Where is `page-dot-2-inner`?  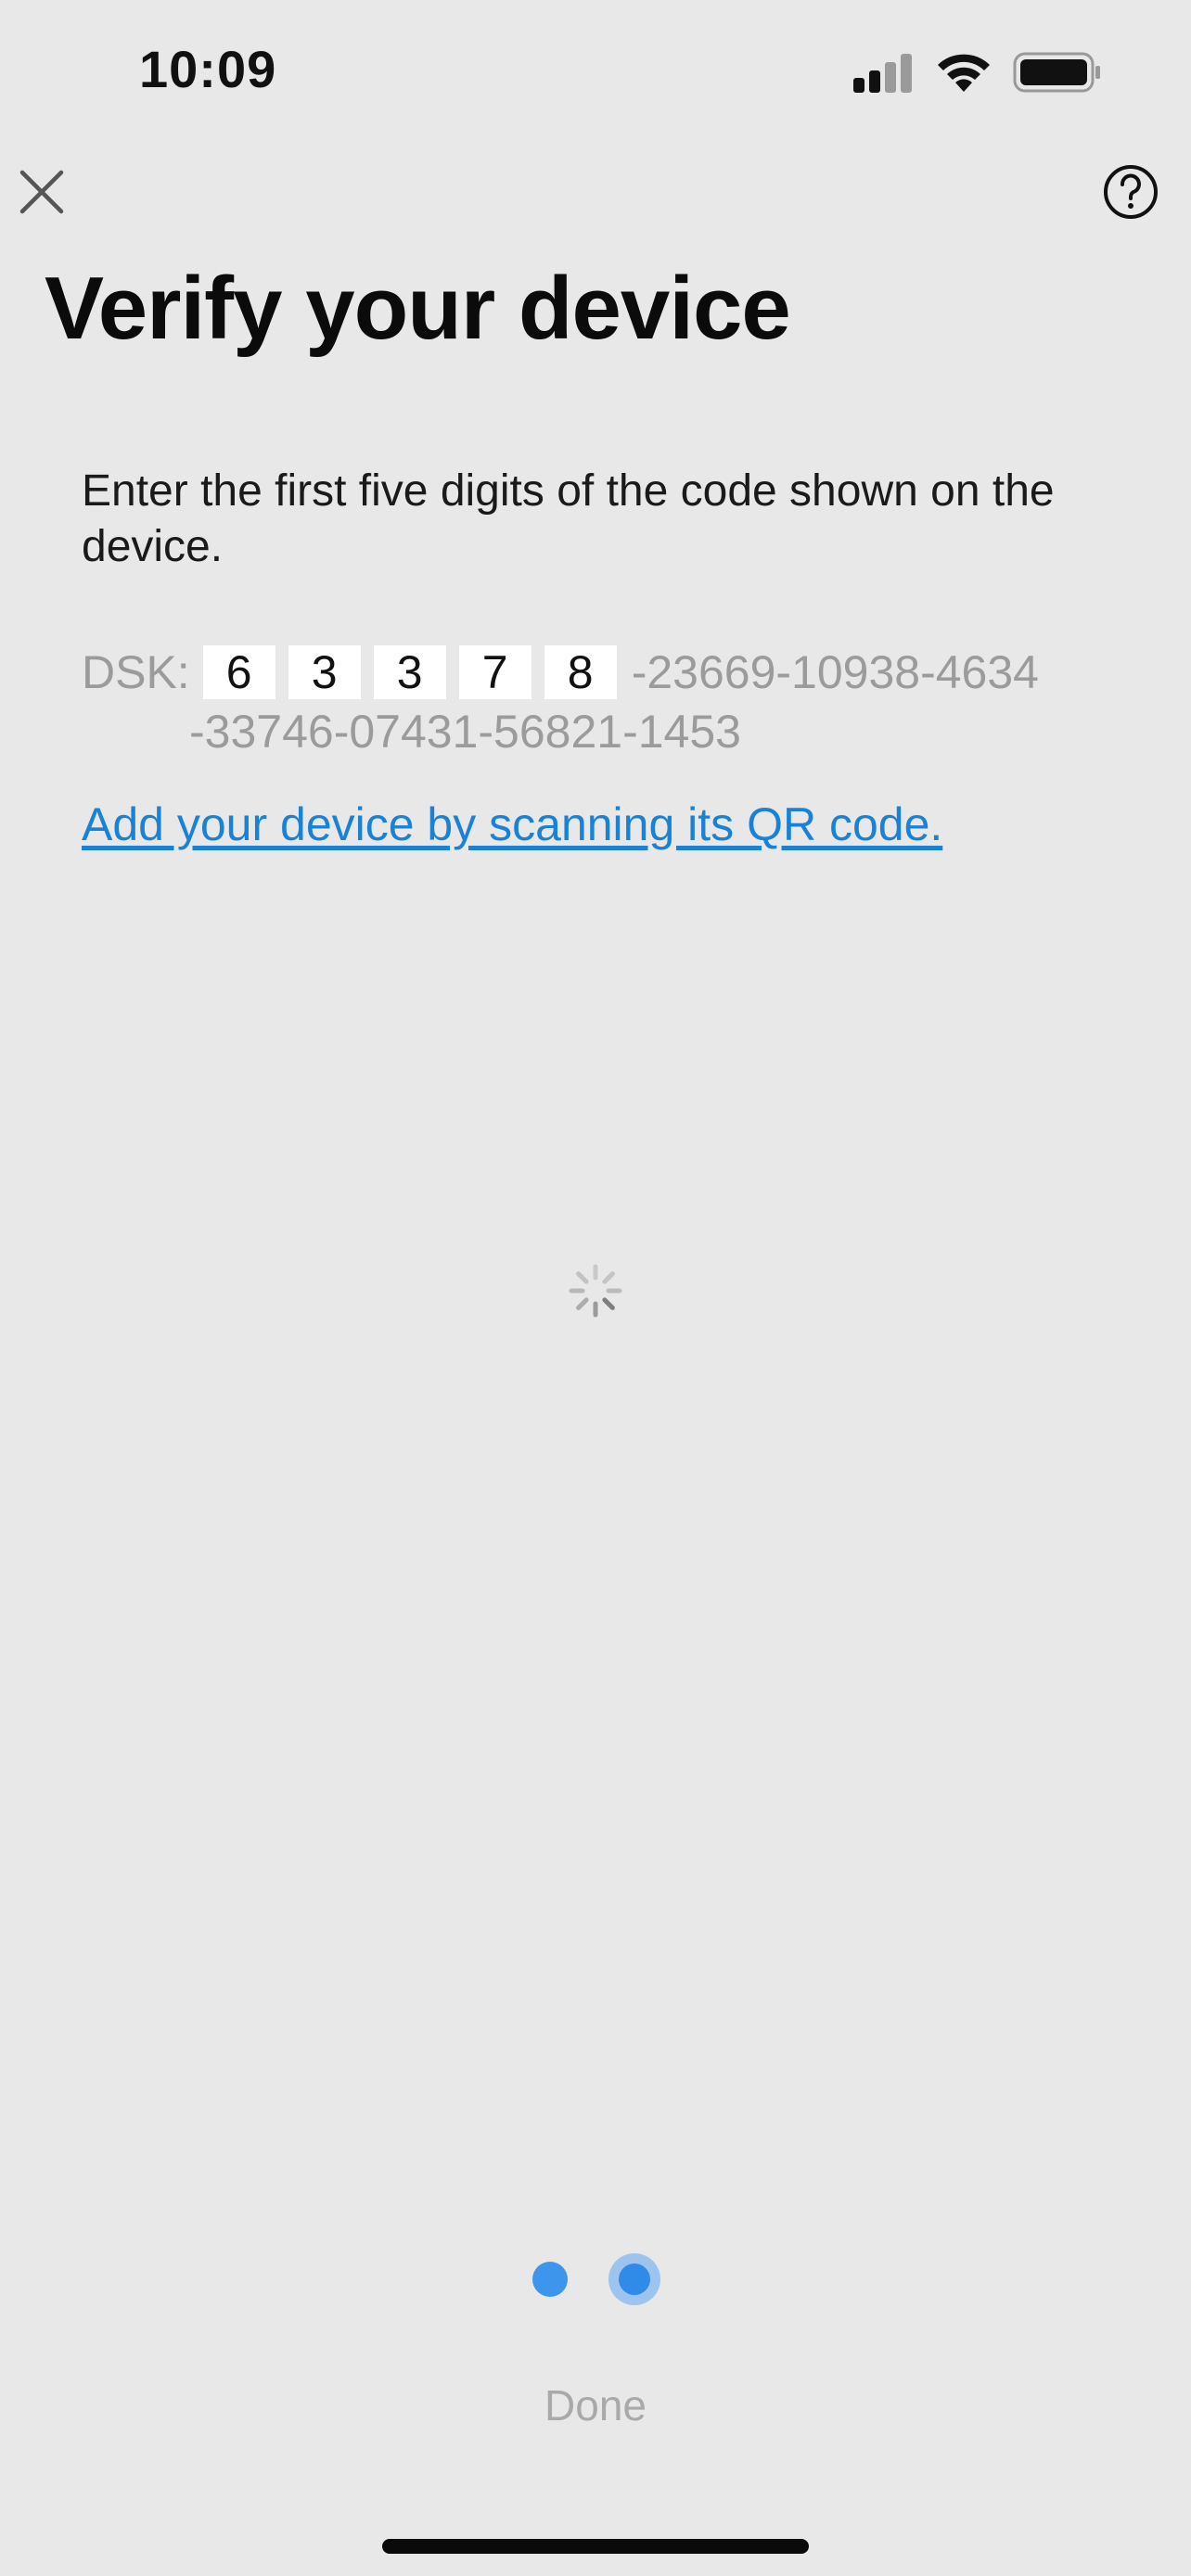 page-dot-2-inner is located at coordinates (634, 2279).